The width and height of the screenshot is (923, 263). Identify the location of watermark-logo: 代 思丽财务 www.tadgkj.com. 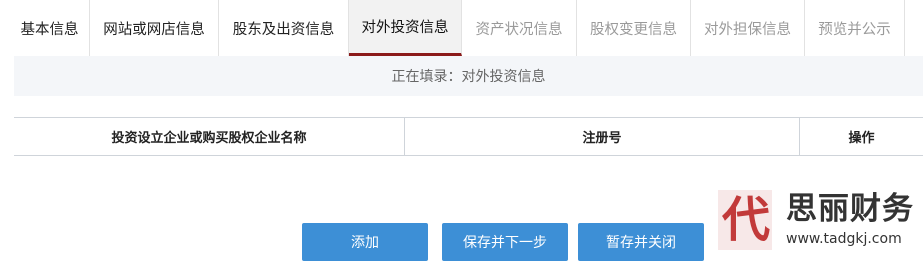
(820, 225).